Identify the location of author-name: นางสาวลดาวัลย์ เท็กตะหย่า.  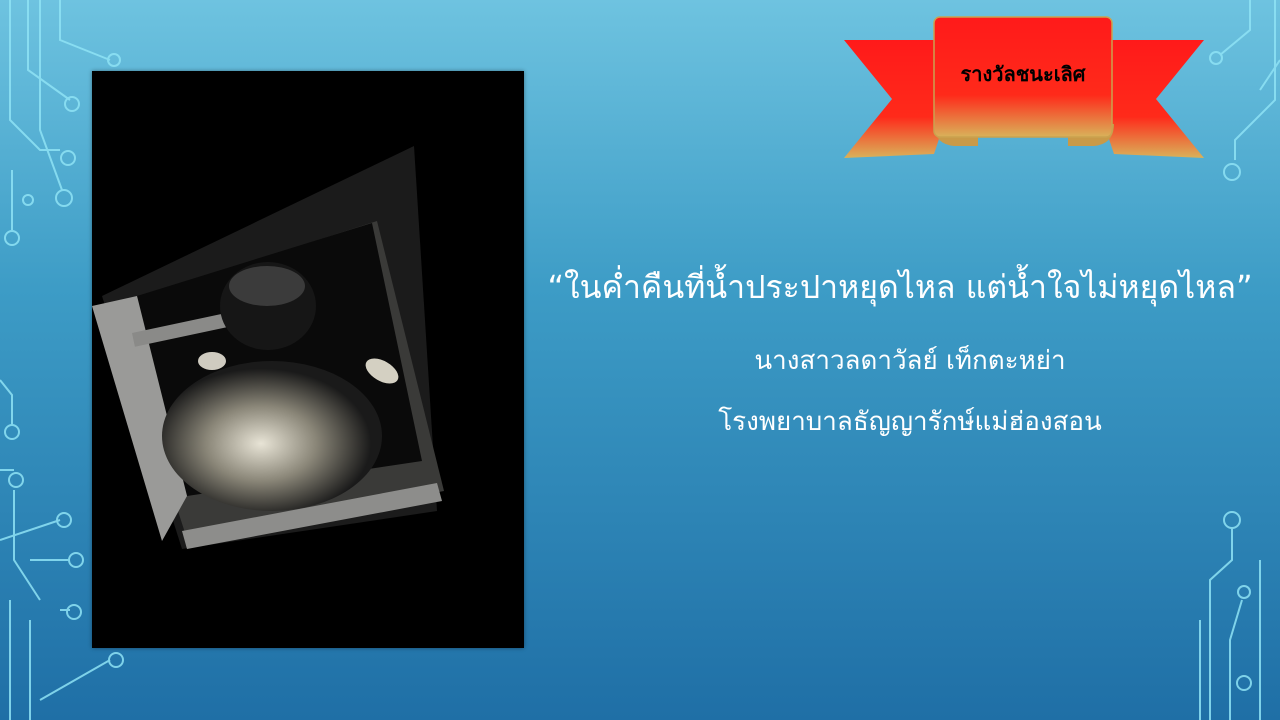
(910, 361).